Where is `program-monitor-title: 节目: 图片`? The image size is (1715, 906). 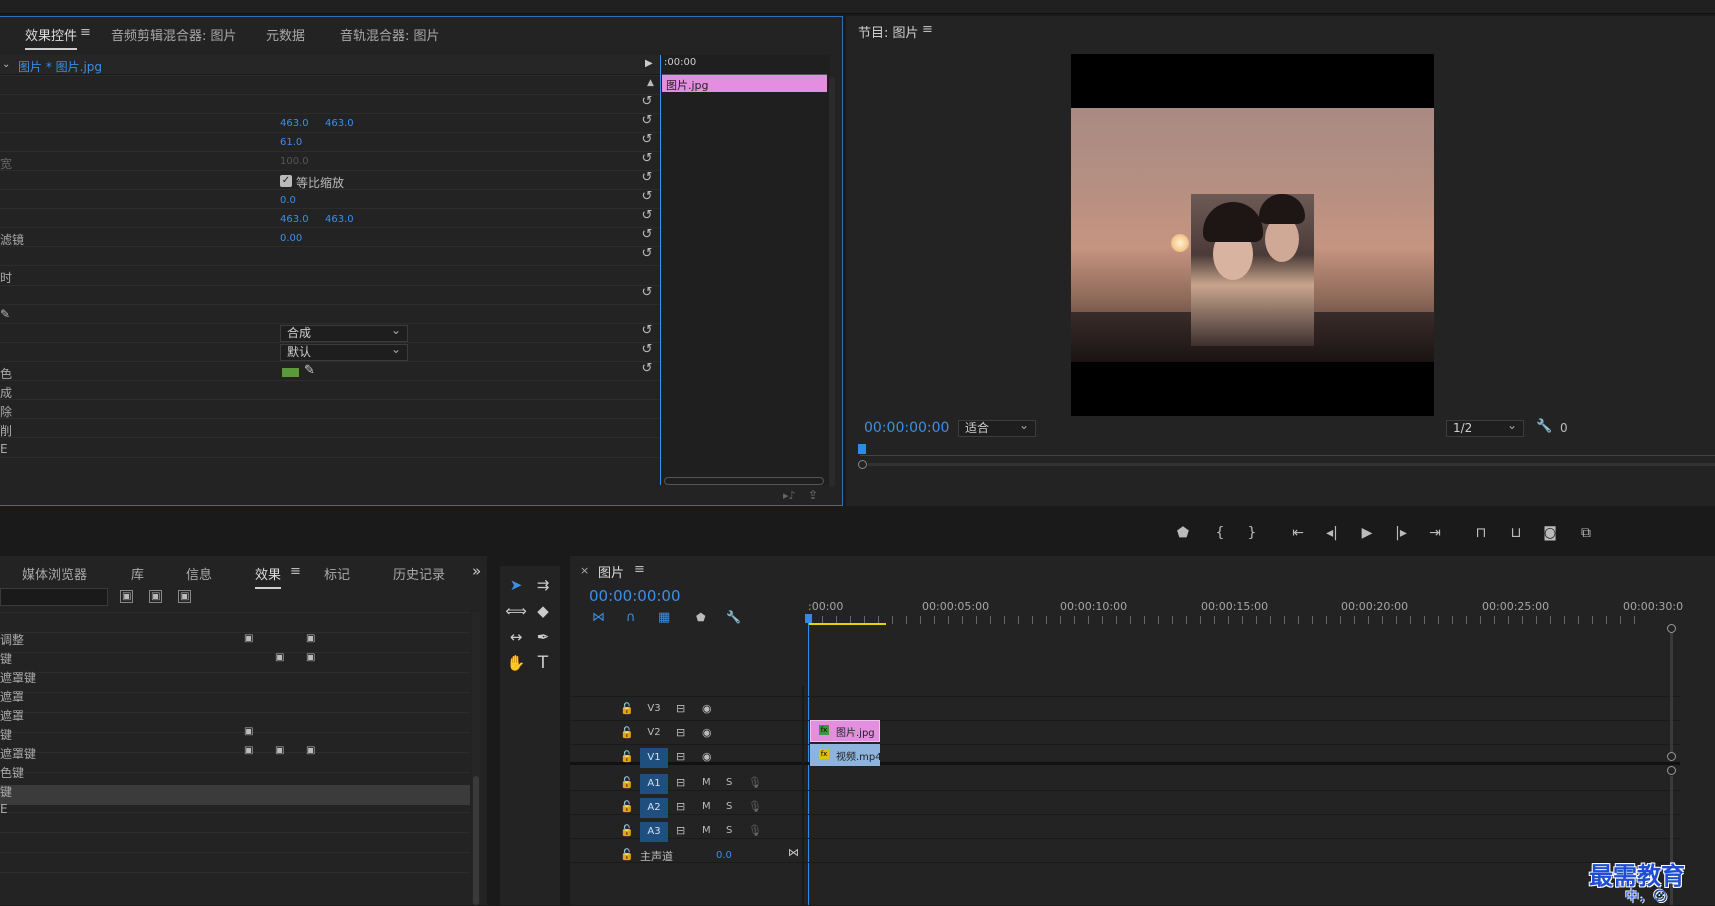 program-monitor-title: 节目: 图片 is located at coordinates (888, 31).